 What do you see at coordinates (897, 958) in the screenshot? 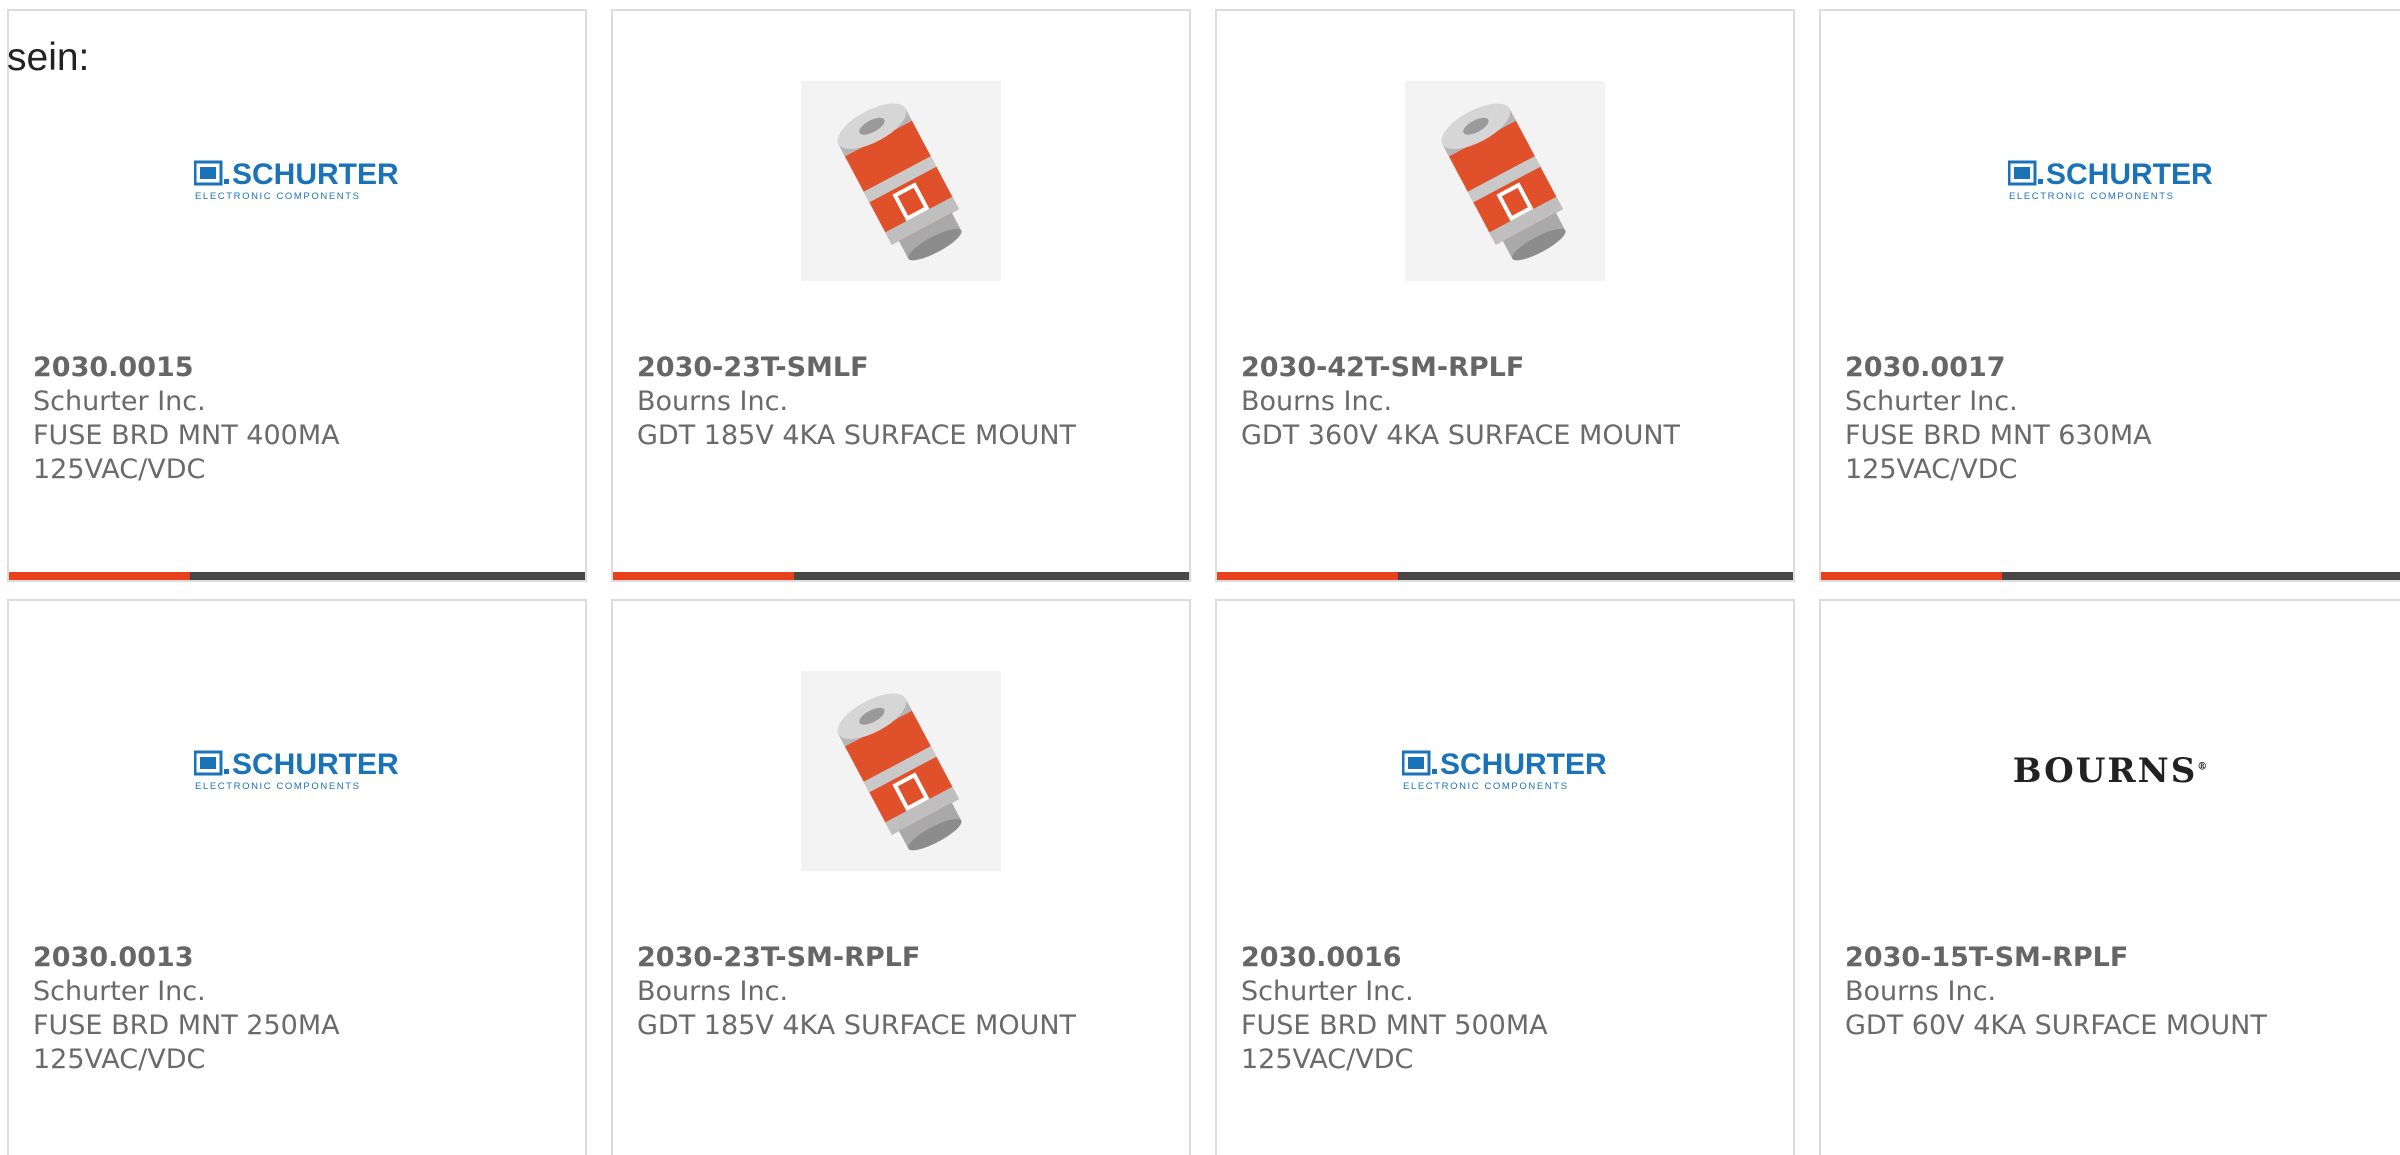
I see `part-number: 2030-23T-SM-RPLF` at bounding box center [897, 958].